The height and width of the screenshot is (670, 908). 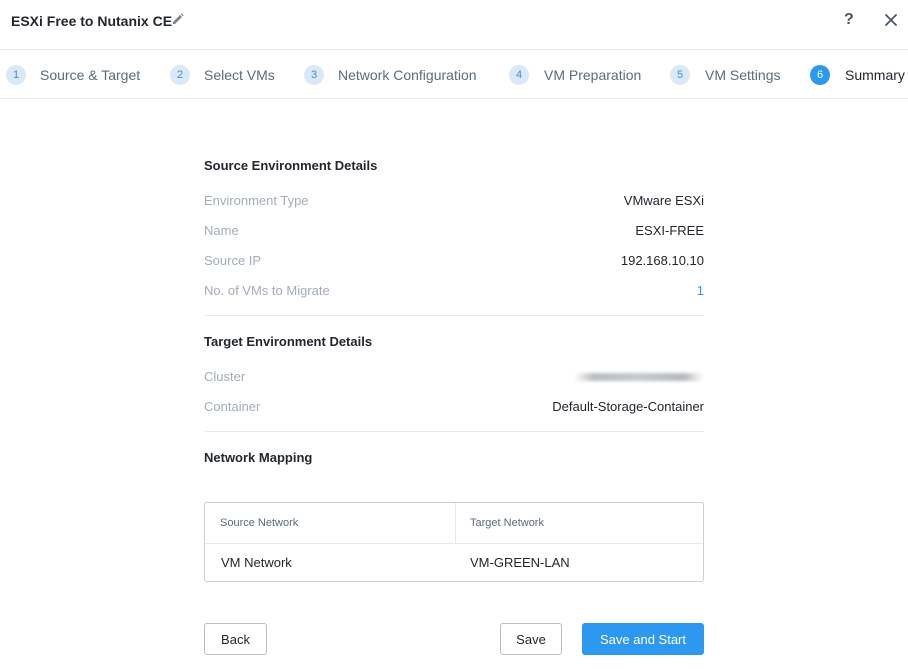 What do you see at coordinates (291, 165) in the screenshot?
I see `source-section-title: Source Environment Details` at bounding box center [291, 165].